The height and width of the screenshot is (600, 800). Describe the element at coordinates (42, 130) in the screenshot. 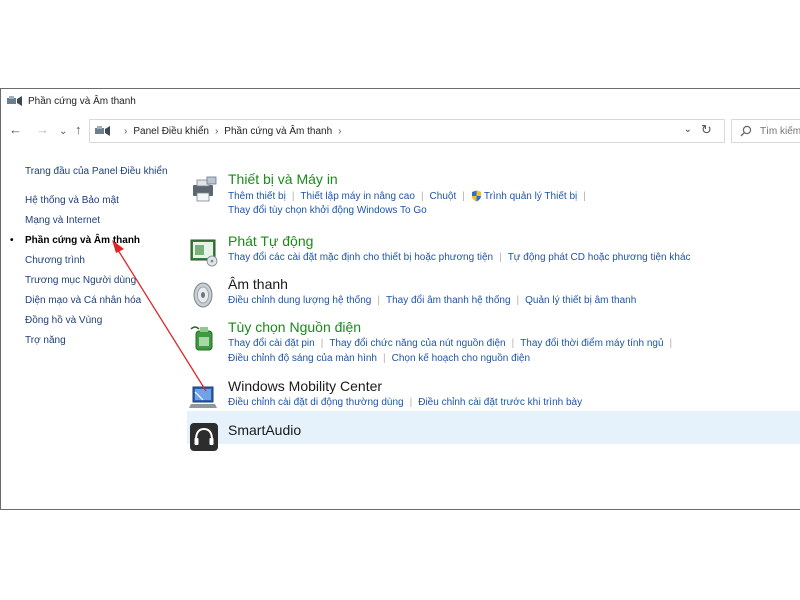

I see `forward-button: →` at that location.